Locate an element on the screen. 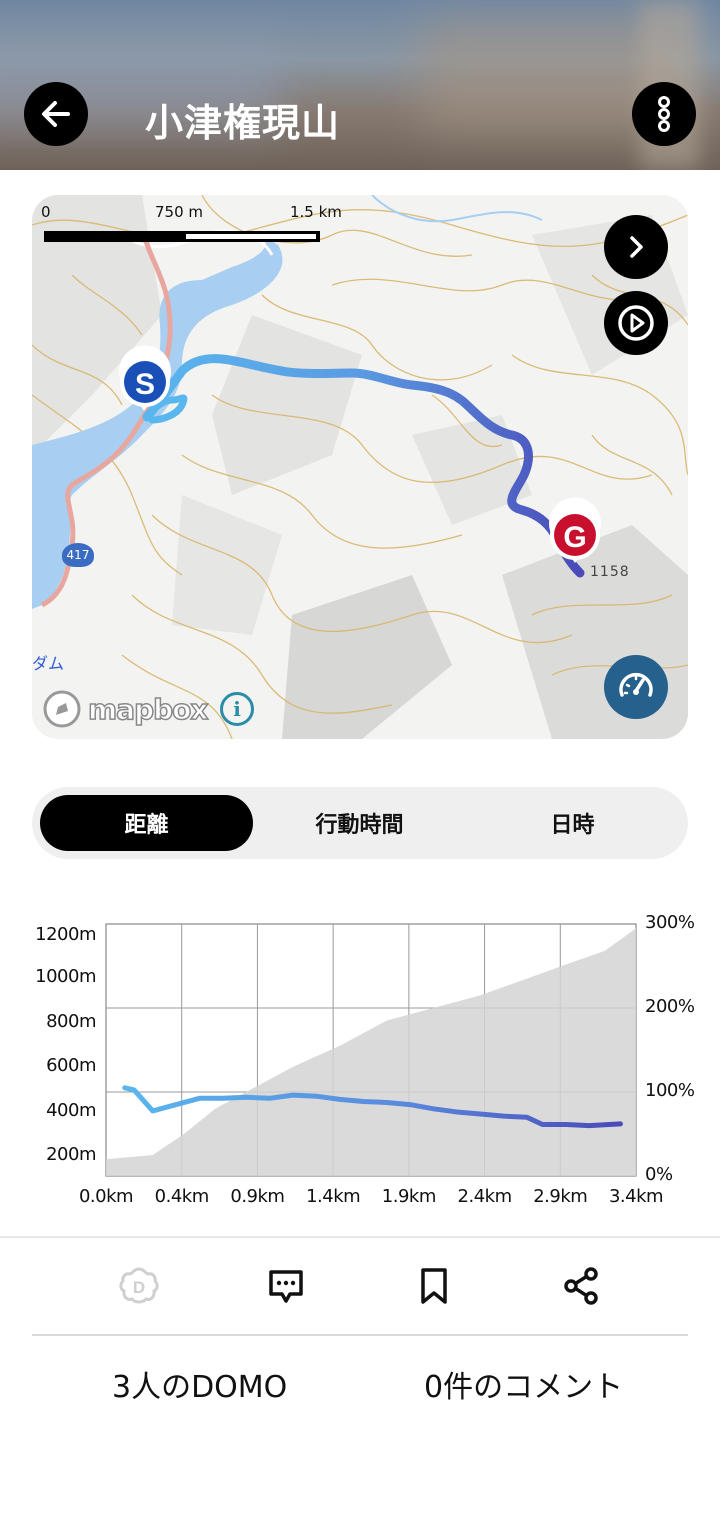  place-label: ダム is located at coordinates (48, 663).